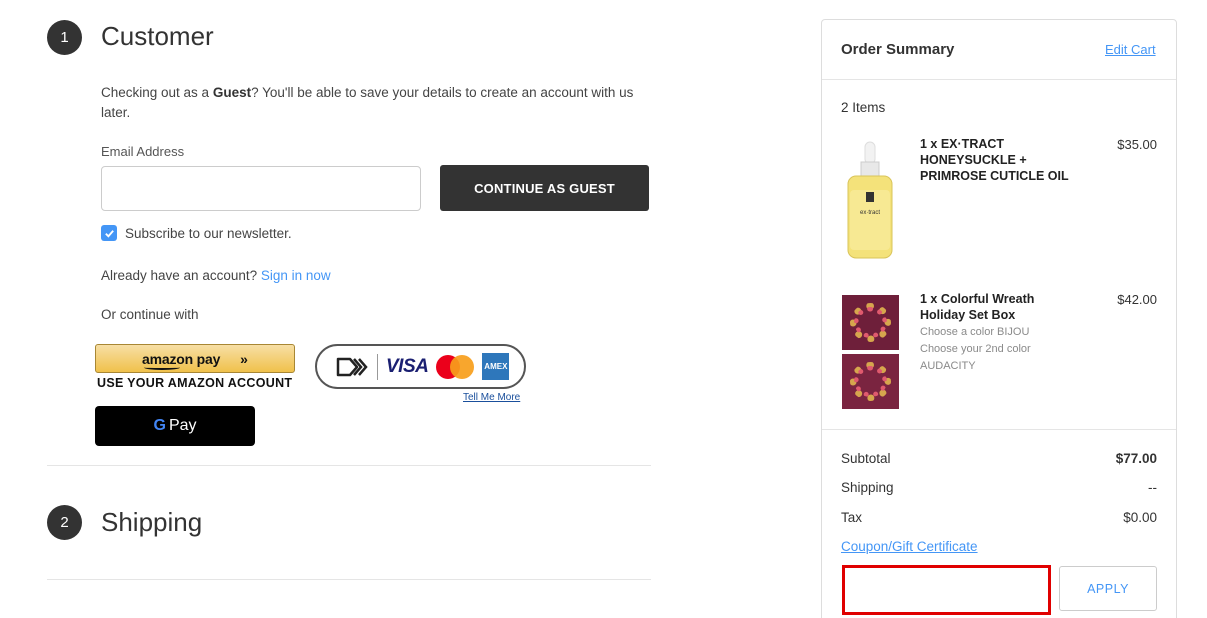 This screenshot has width=1207, height=618. I want to click on newsletter-label: Subscribe to our newsletter., so click(208, 233).